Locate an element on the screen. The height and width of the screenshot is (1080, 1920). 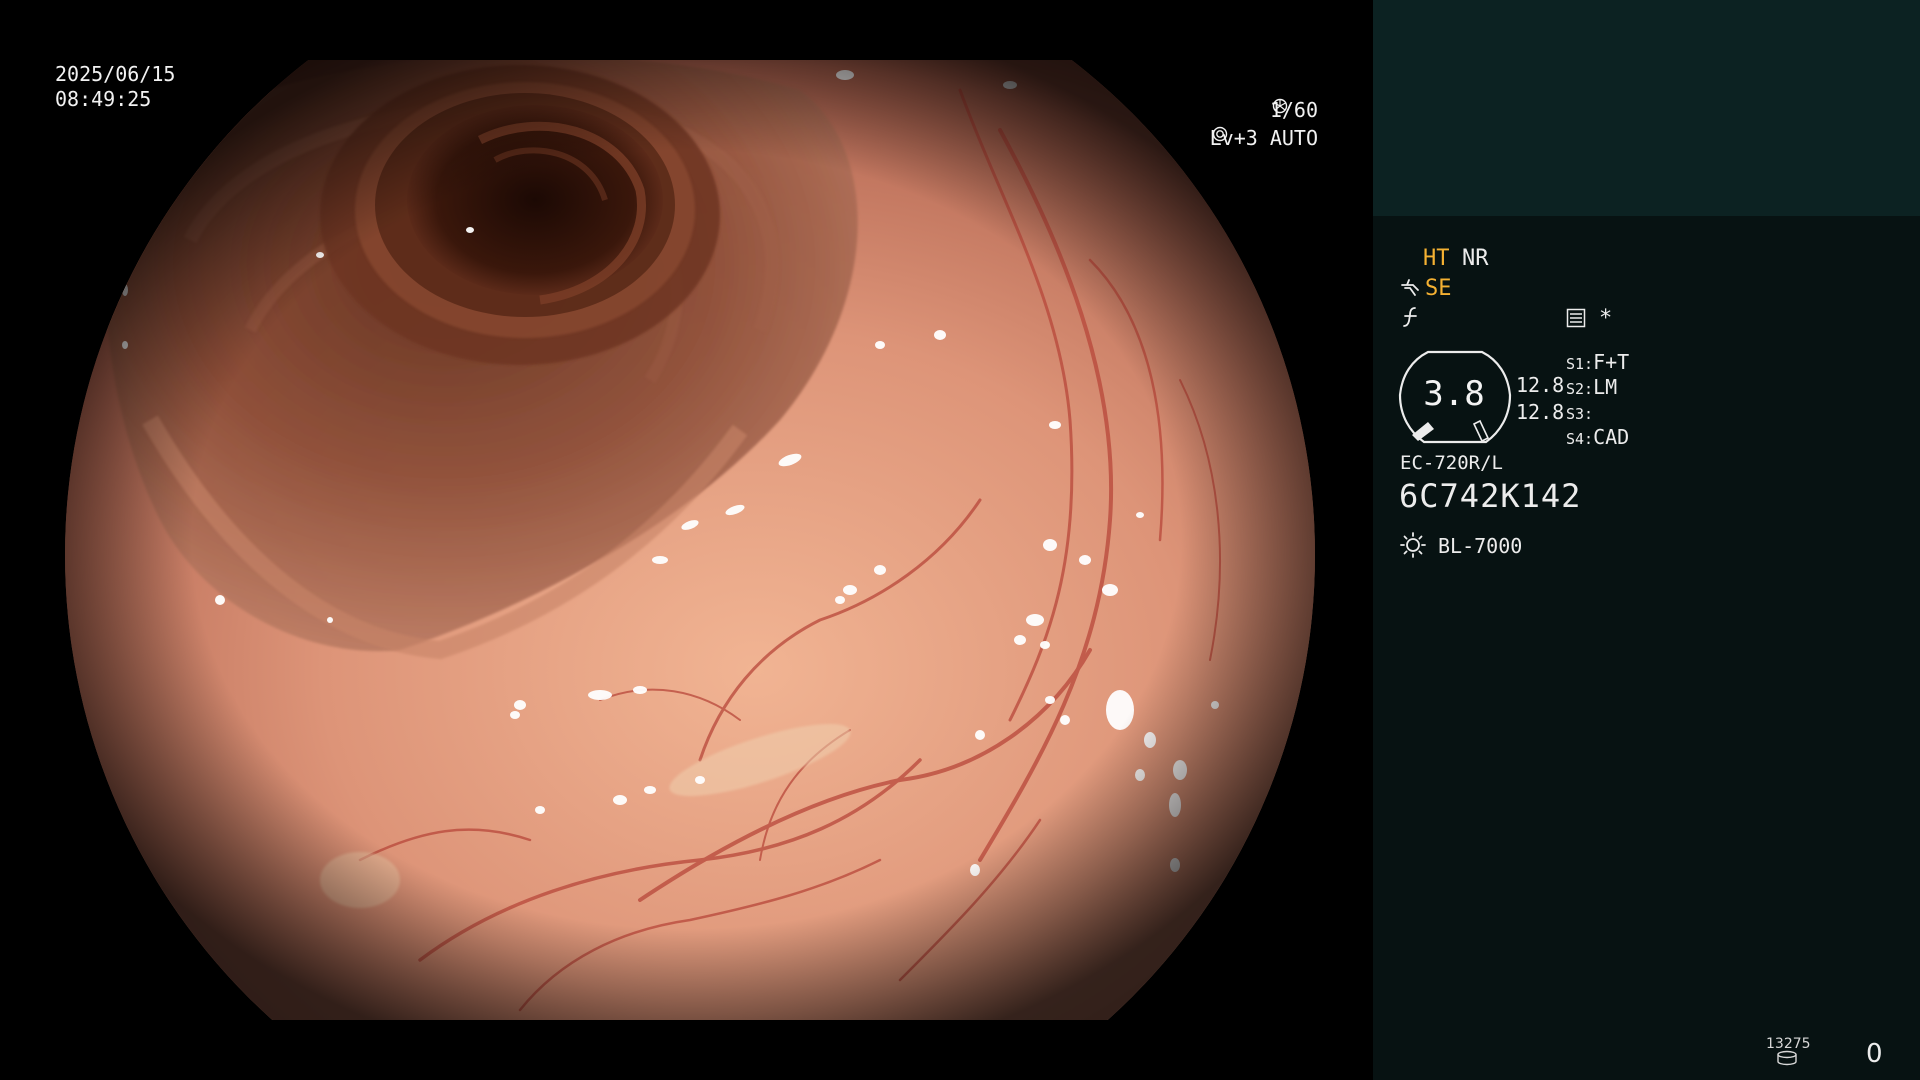
mode-nr: NR is located at coordinates (1475, 258).